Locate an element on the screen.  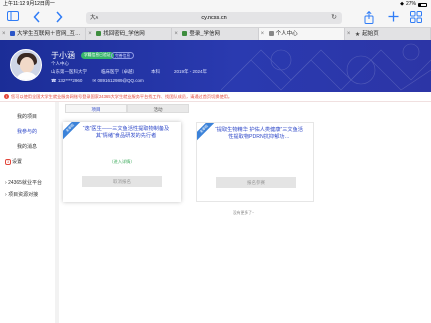
years: 2019年 - 2024年 is located at coordinates (191, 71).